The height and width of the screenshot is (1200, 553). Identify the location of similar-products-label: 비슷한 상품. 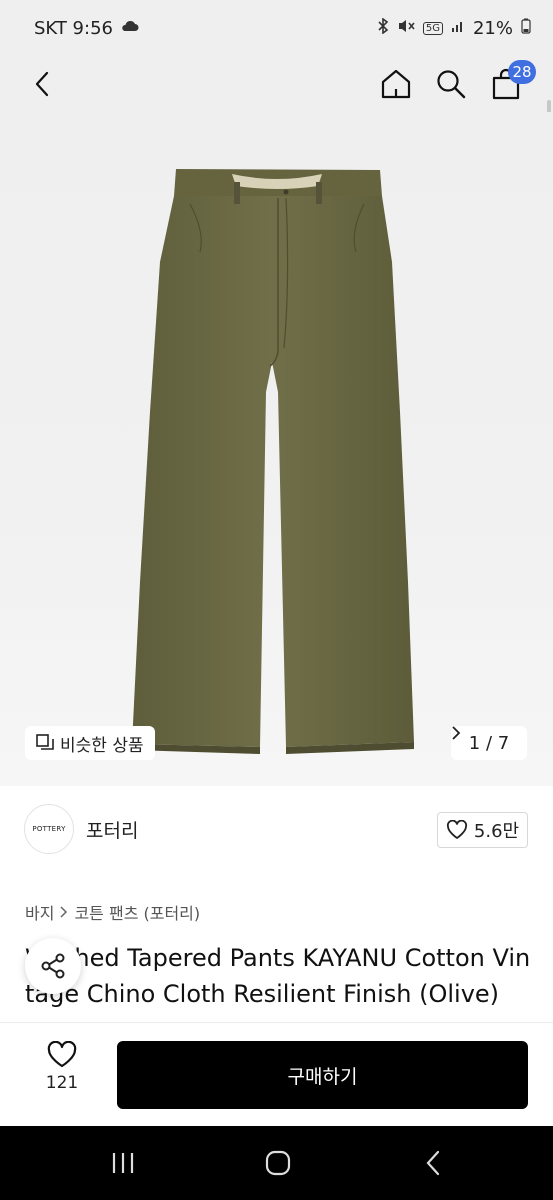
(102, 745).